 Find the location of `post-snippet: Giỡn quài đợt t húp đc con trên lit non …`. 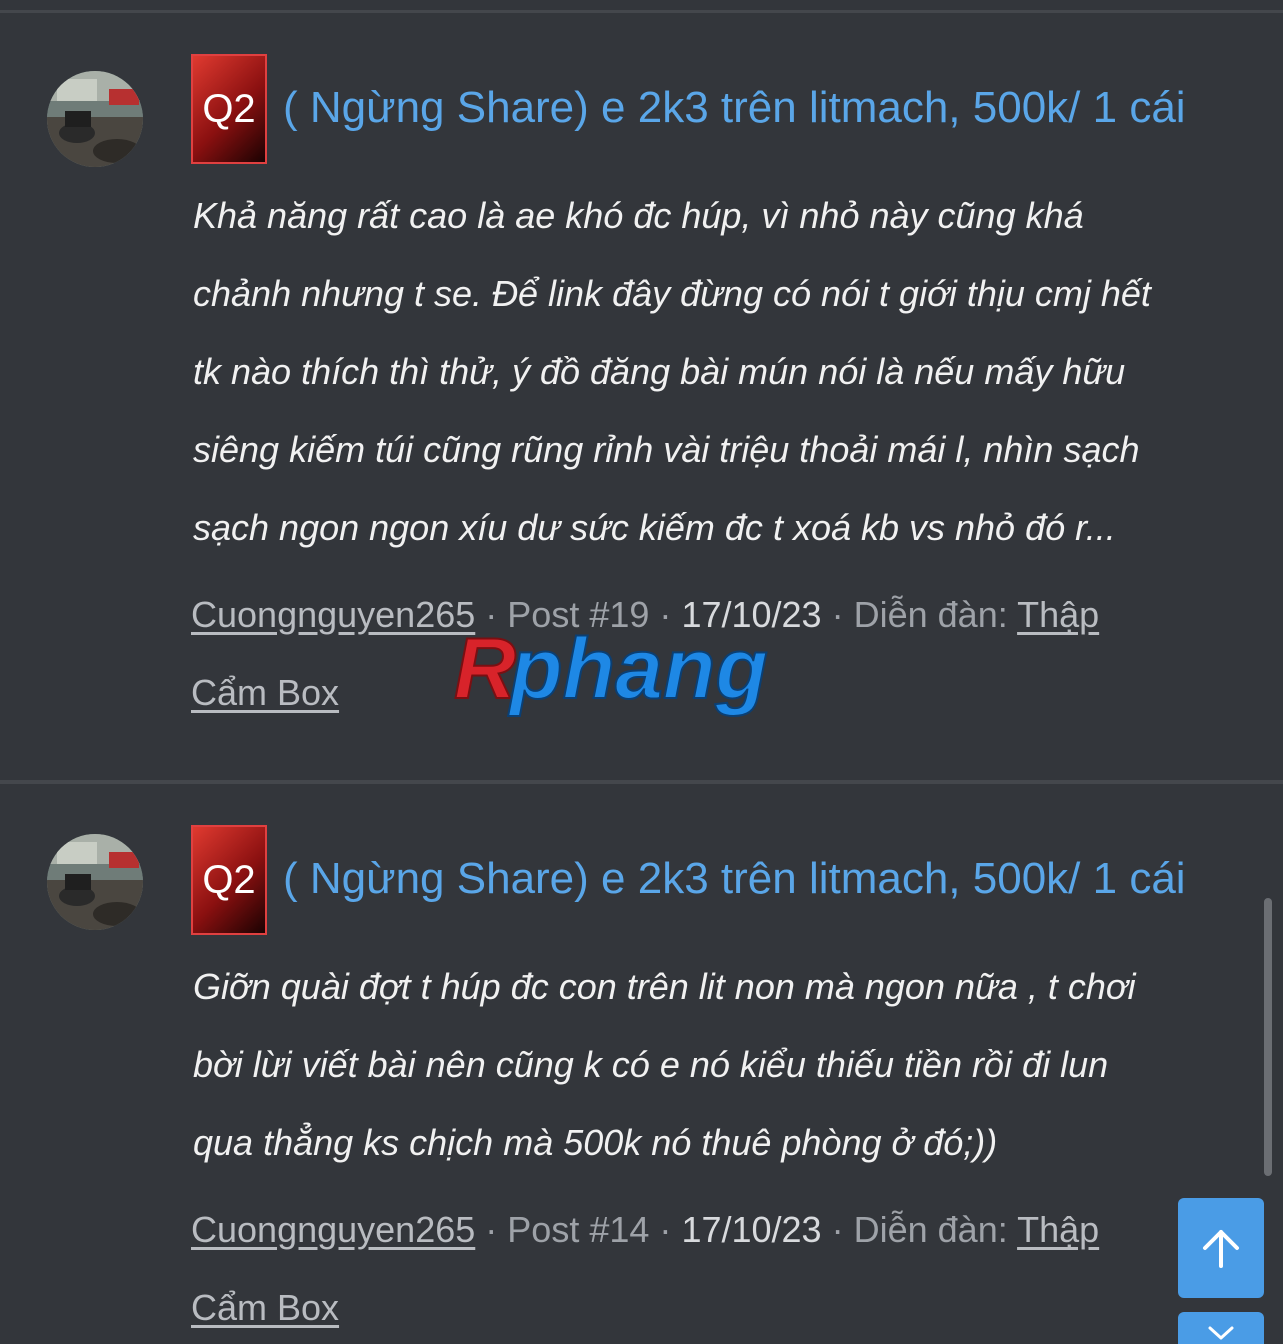

post-snippet: Giỡn quài đợt t húp đc con trên lit non … is located at coordinates (718, 1065).